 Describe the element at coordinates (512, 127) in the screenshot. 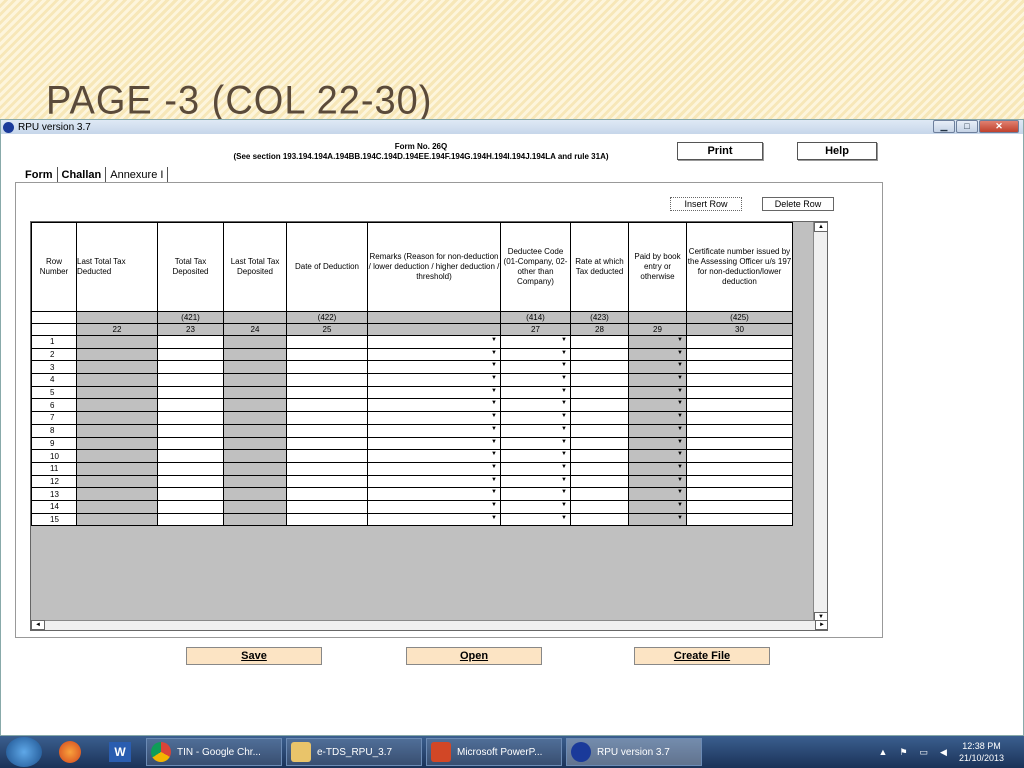

I see `window-titlebar: RPU version 3.7 ▁ □ ✕` at that location.